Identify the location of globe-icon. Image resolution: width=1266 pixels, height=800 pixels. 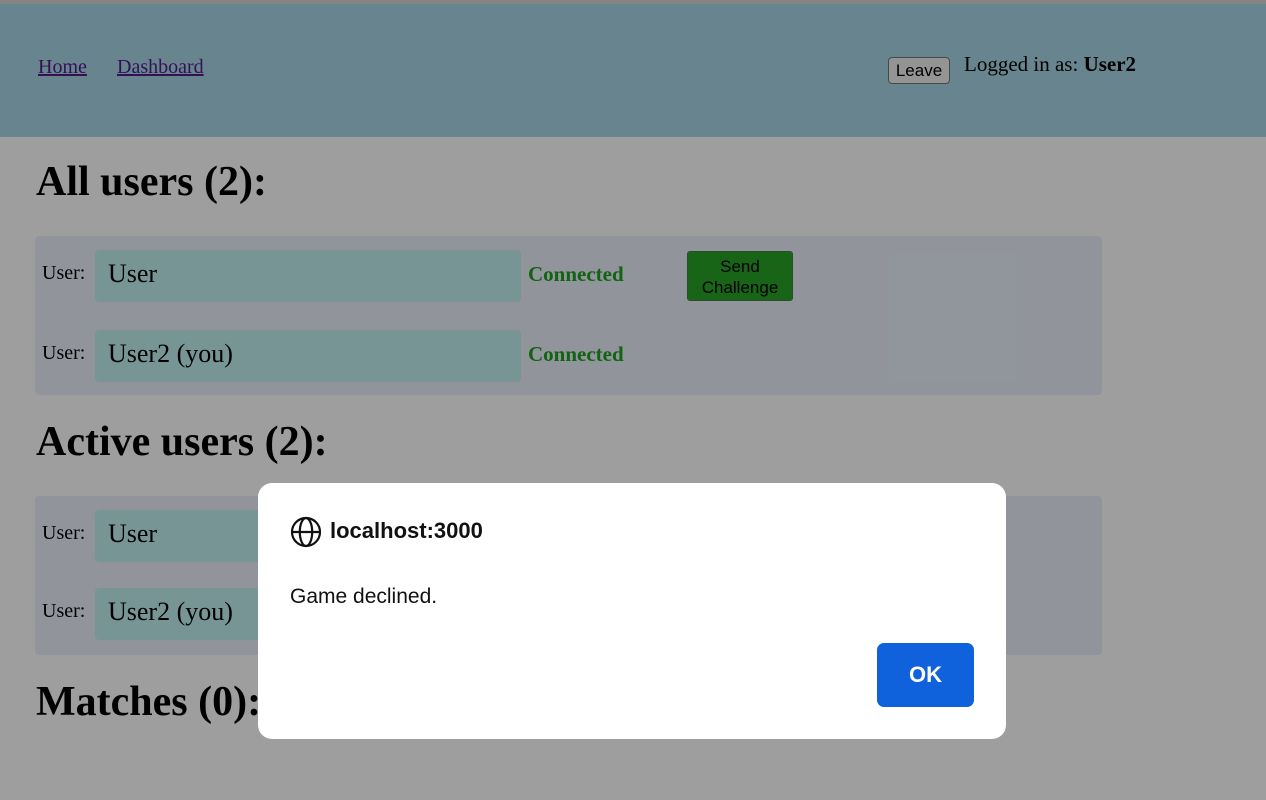
(306, 532).